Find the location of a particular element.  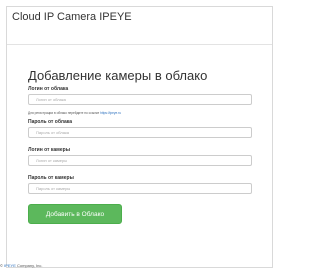

footer: © IPEYE Company, Inc. is located at coordinates (21, 265).